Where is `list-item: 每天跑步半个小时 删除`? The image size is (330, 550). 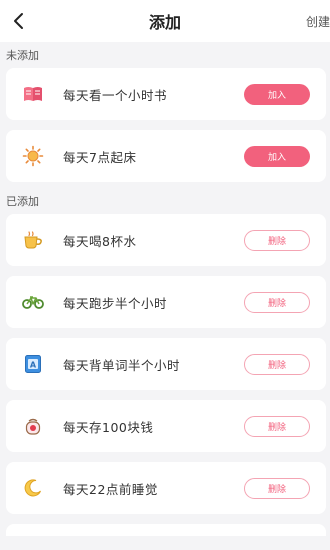
list-item: 每天跑步半个小时 删除 is located at coordinates (166, 302).